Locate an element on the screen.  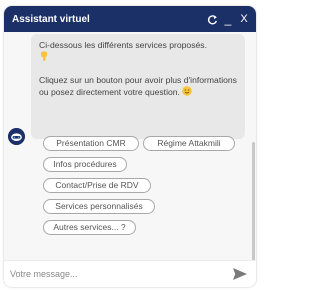
quick-reply-services-personnalises: Services personnalisés is located at coordinates (99, 206).